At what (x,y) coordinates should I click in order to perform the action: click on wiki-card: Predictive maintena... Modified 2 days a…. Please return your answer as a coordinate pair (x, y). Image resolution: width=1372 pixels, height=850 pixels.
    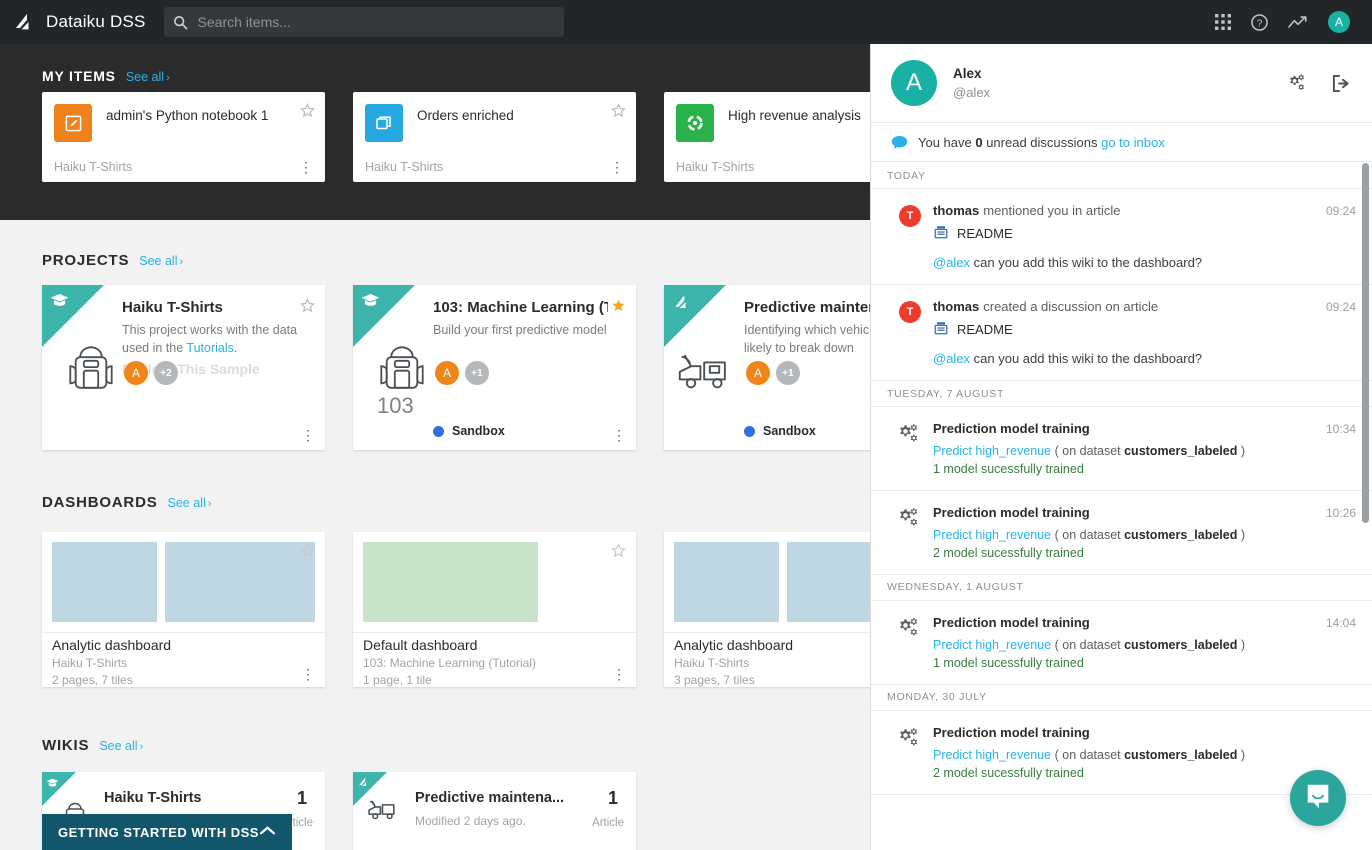
    Looking at the image, I should click on (494, 811).